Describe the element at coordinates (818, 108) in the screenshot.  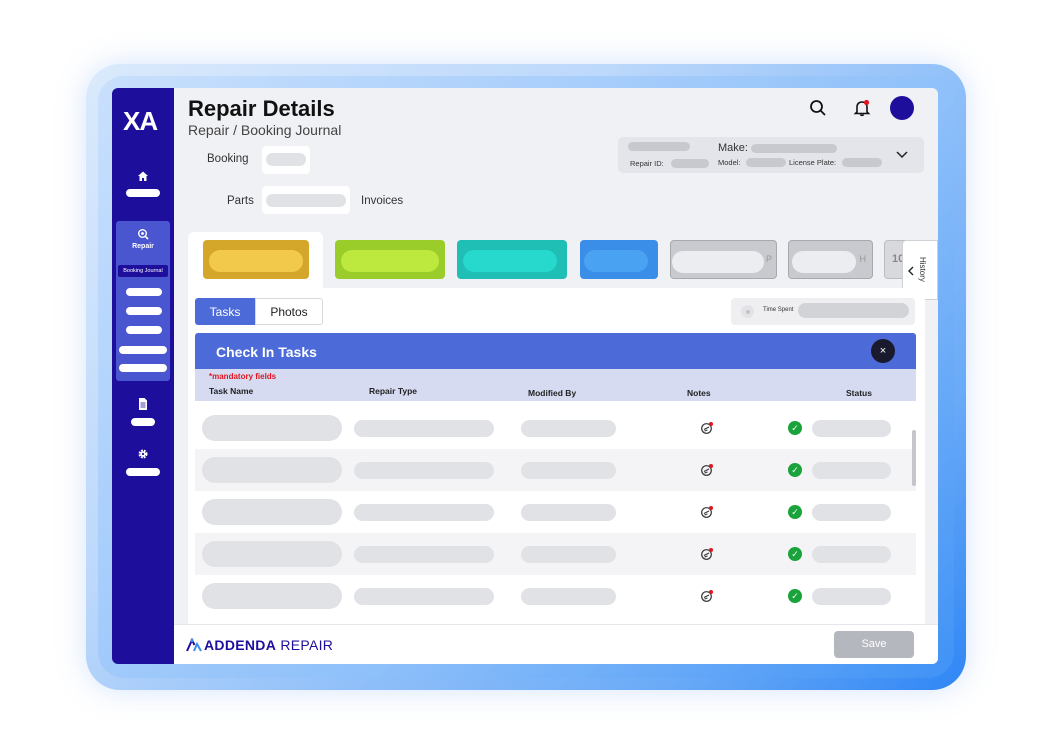
I see `search-icon` at that location.